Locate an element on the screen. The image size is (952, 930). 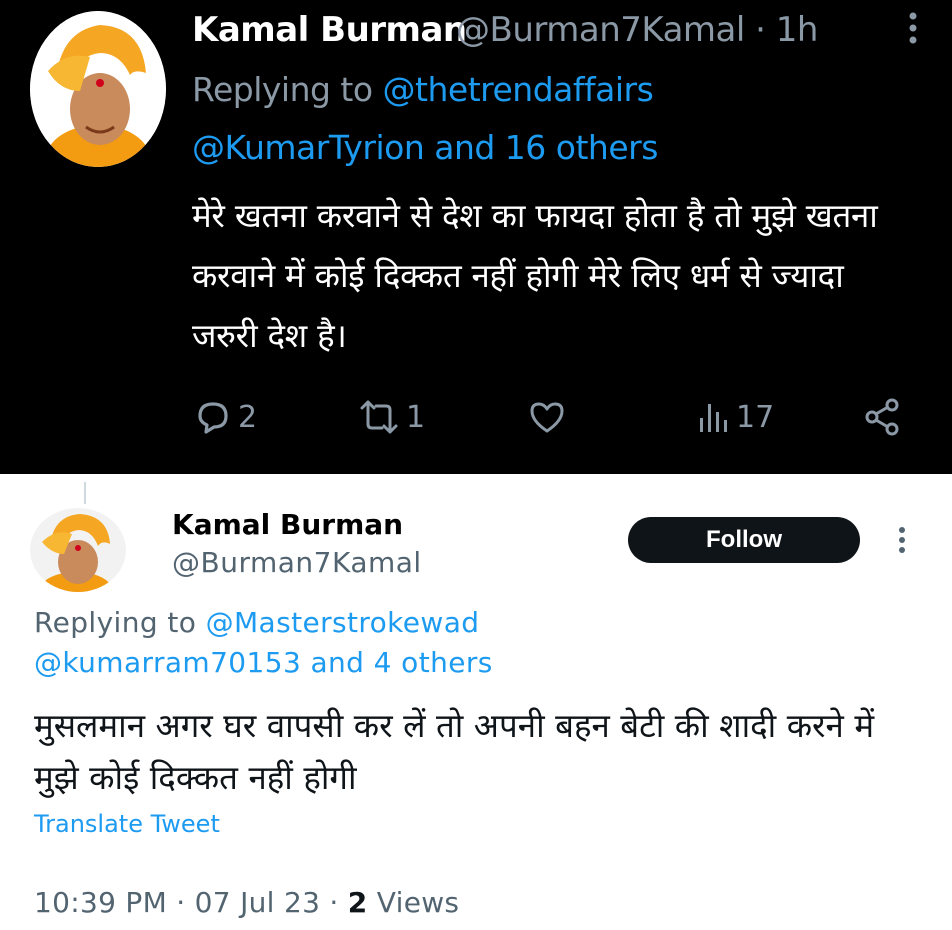
replying-to: Replying to @thetrendaffairs is located at coordinates (423, 89).